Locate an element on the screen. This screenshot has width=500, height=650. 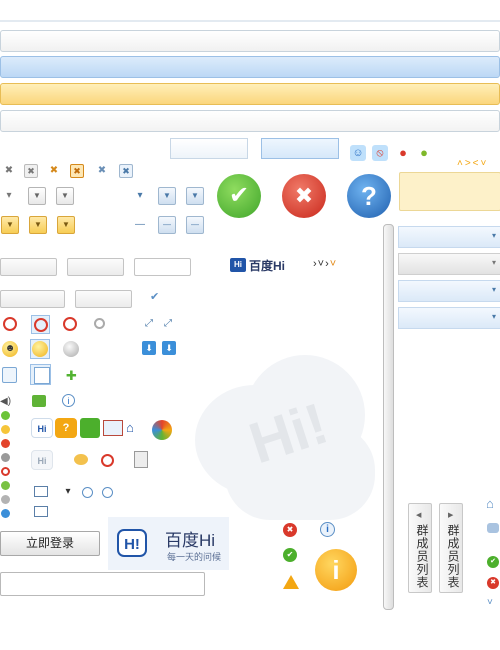
chat-blocked-icon is located at coordinates (107, 460).